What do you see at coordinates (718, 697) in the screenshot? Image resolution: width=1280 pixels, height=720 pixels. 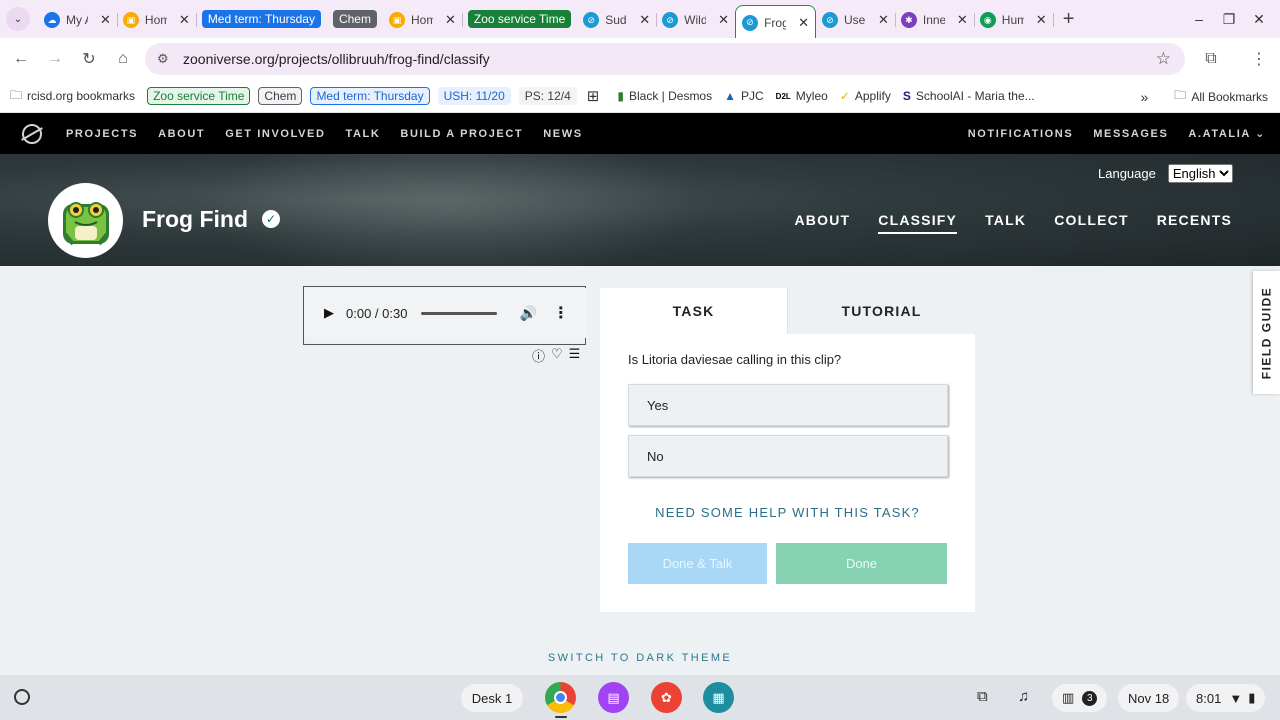 I see `docs-app-icon: ▦` at bounding box center [718, 697].